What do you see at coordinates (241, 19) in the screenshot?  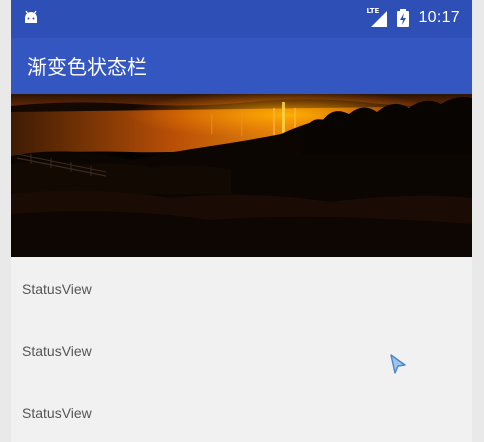 I see `status-bar: LTE 10:17` at bounding box center [241, 19].